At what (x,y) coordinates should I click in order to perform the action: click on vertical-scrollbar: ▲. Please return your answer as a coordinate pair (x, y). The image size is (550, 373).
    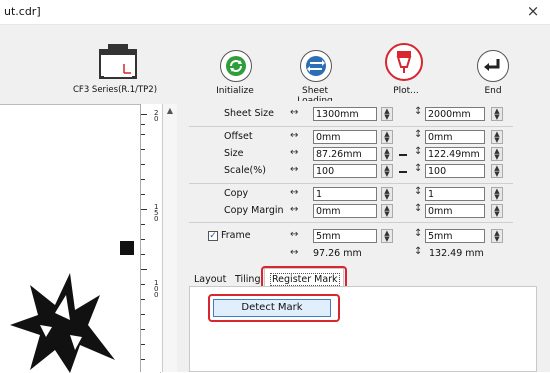
    Looking at the image, I should click on (169, 238).